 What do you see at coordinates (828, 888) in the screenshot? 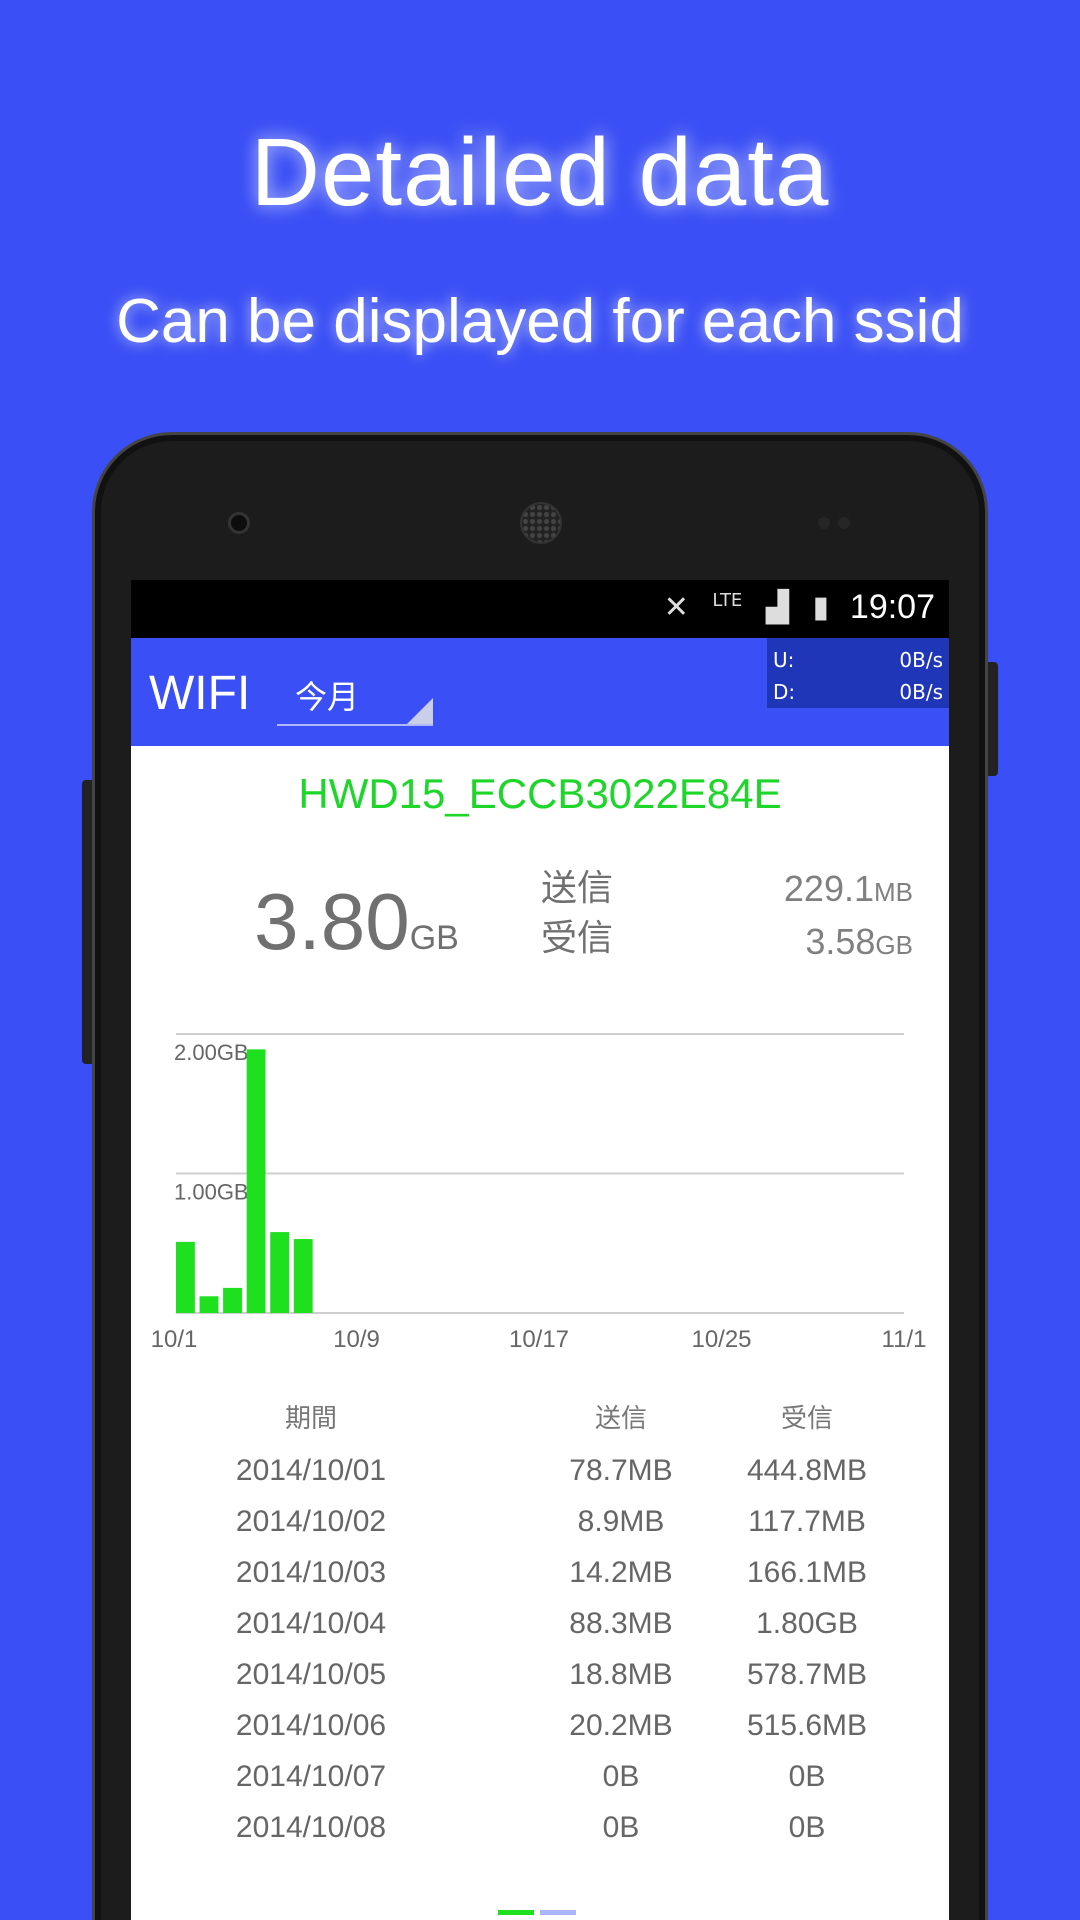
I see `sent-number: 229.1` at bounding box center [828, 888].